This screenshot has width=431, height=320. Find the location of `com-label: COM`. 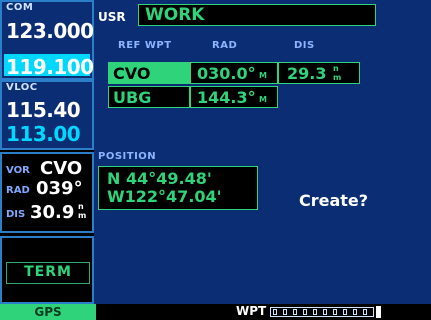

com-label: COM is located at coordinates (20, 7).